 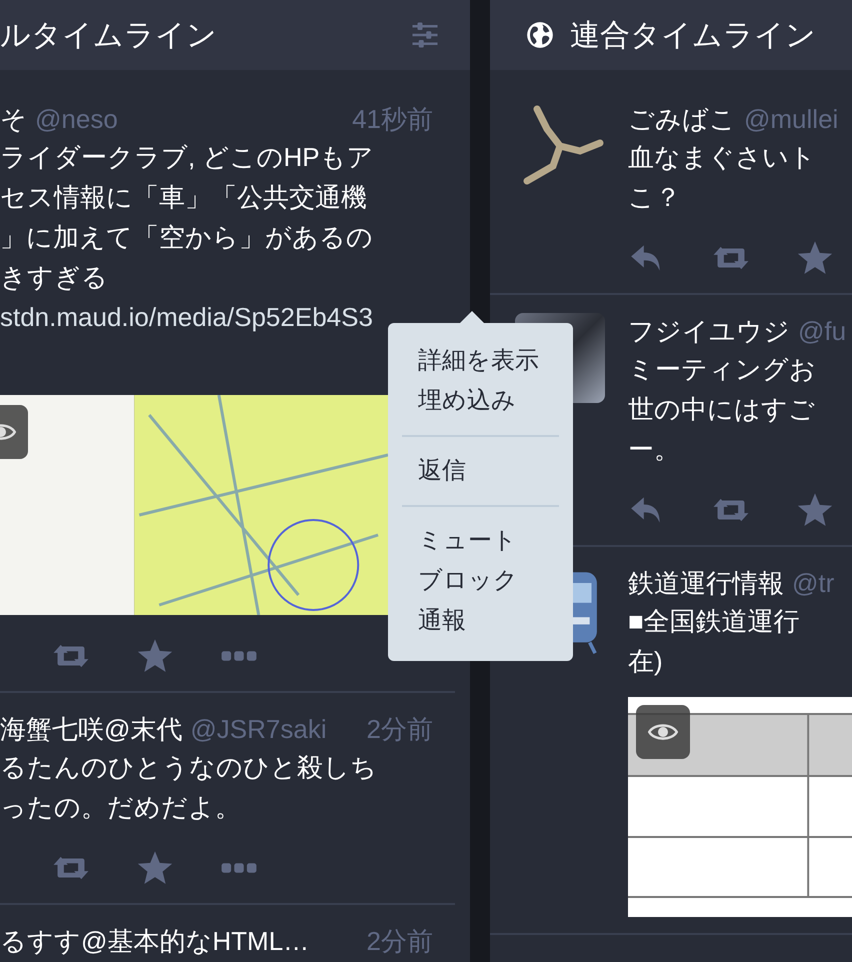 I want to click on status-link: stdn.maud.io/media/Sp52Eb4S3, so click(x=186, y=317).